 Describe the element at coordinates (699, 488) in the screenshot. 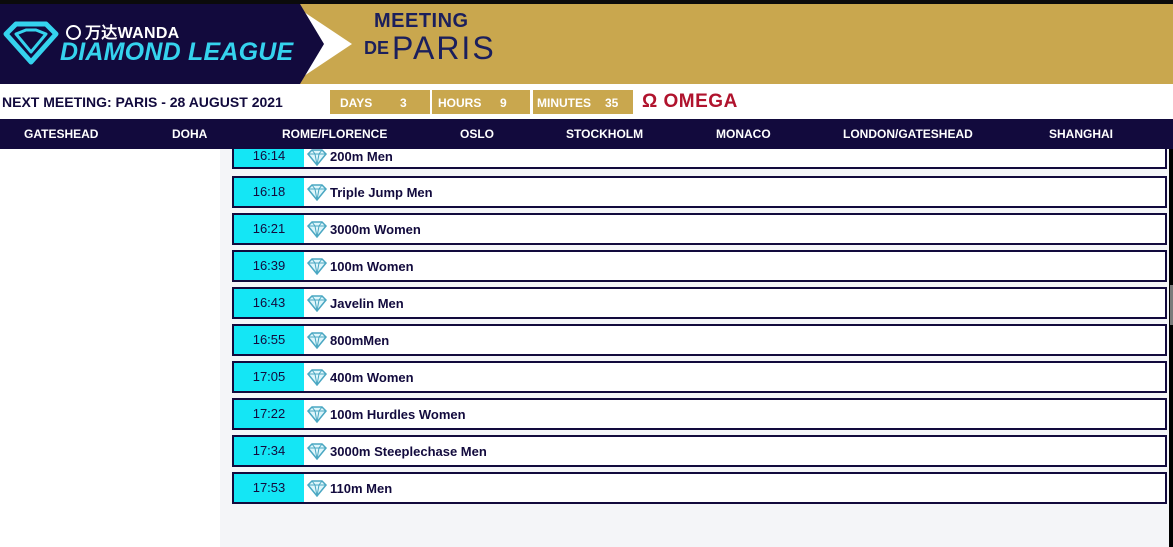

I see `schedule-row: 17:53 110m Men` at that location.